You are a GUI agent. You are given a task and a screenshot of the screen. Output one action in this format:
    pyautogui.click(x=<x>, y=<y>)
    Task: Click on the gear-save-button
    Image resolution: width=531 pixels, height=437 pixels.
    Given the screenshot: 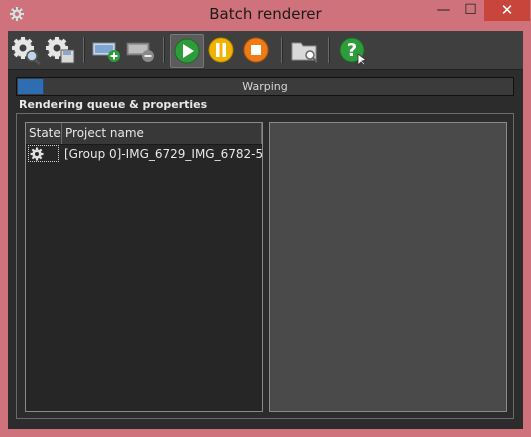 What is the action you would take?
    pyautogui.click(x=60, y=50)
    